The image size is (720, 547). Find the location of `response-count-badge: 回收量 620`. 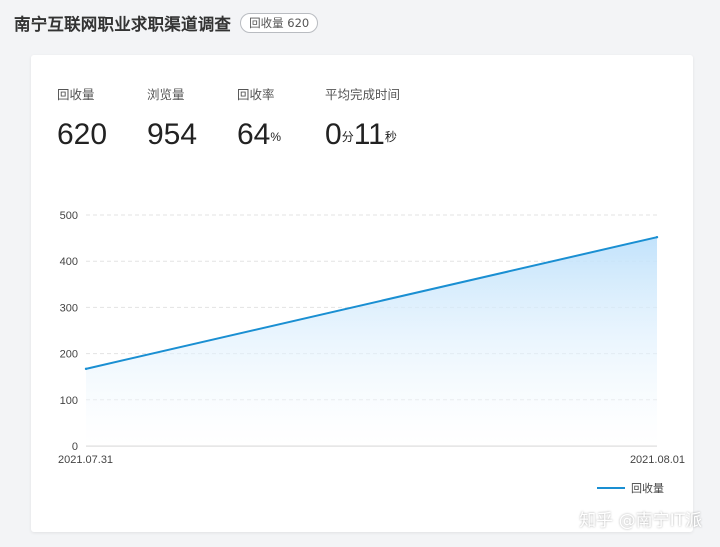

response-count-badge: 回收量 620 is located at coordinates (279, 23).